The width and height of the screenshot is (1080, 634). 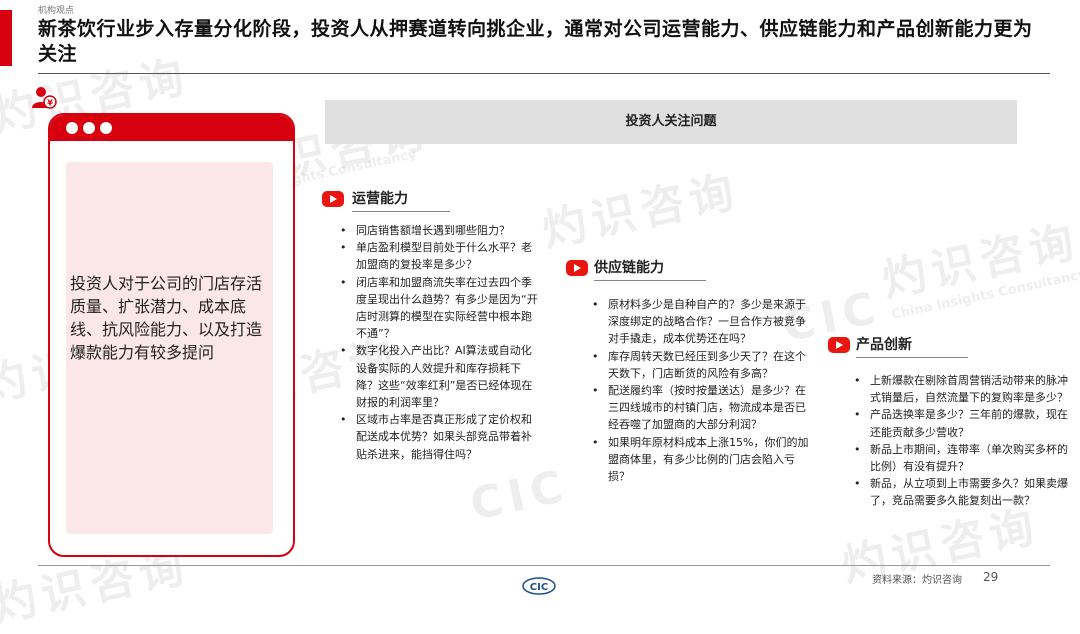 I want to click on list-item: 同店销售额增长遇到哪些阻力？, so click(x=438, y=230).